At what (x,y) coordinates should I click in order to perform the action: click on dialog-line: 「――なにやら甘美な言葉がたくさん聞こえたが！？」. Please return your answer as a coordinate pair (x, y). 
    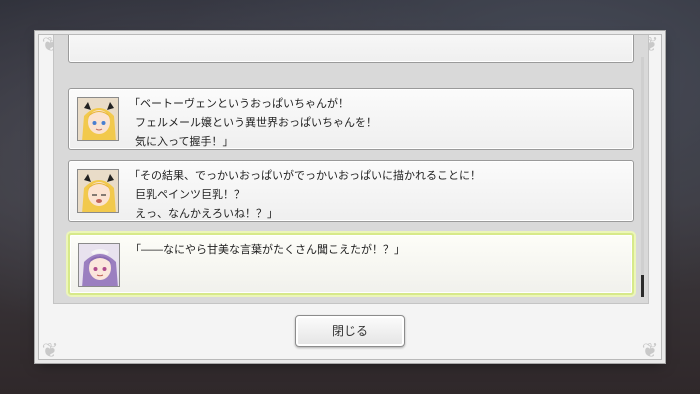
    Looking at the image, I should click on (267, 249).